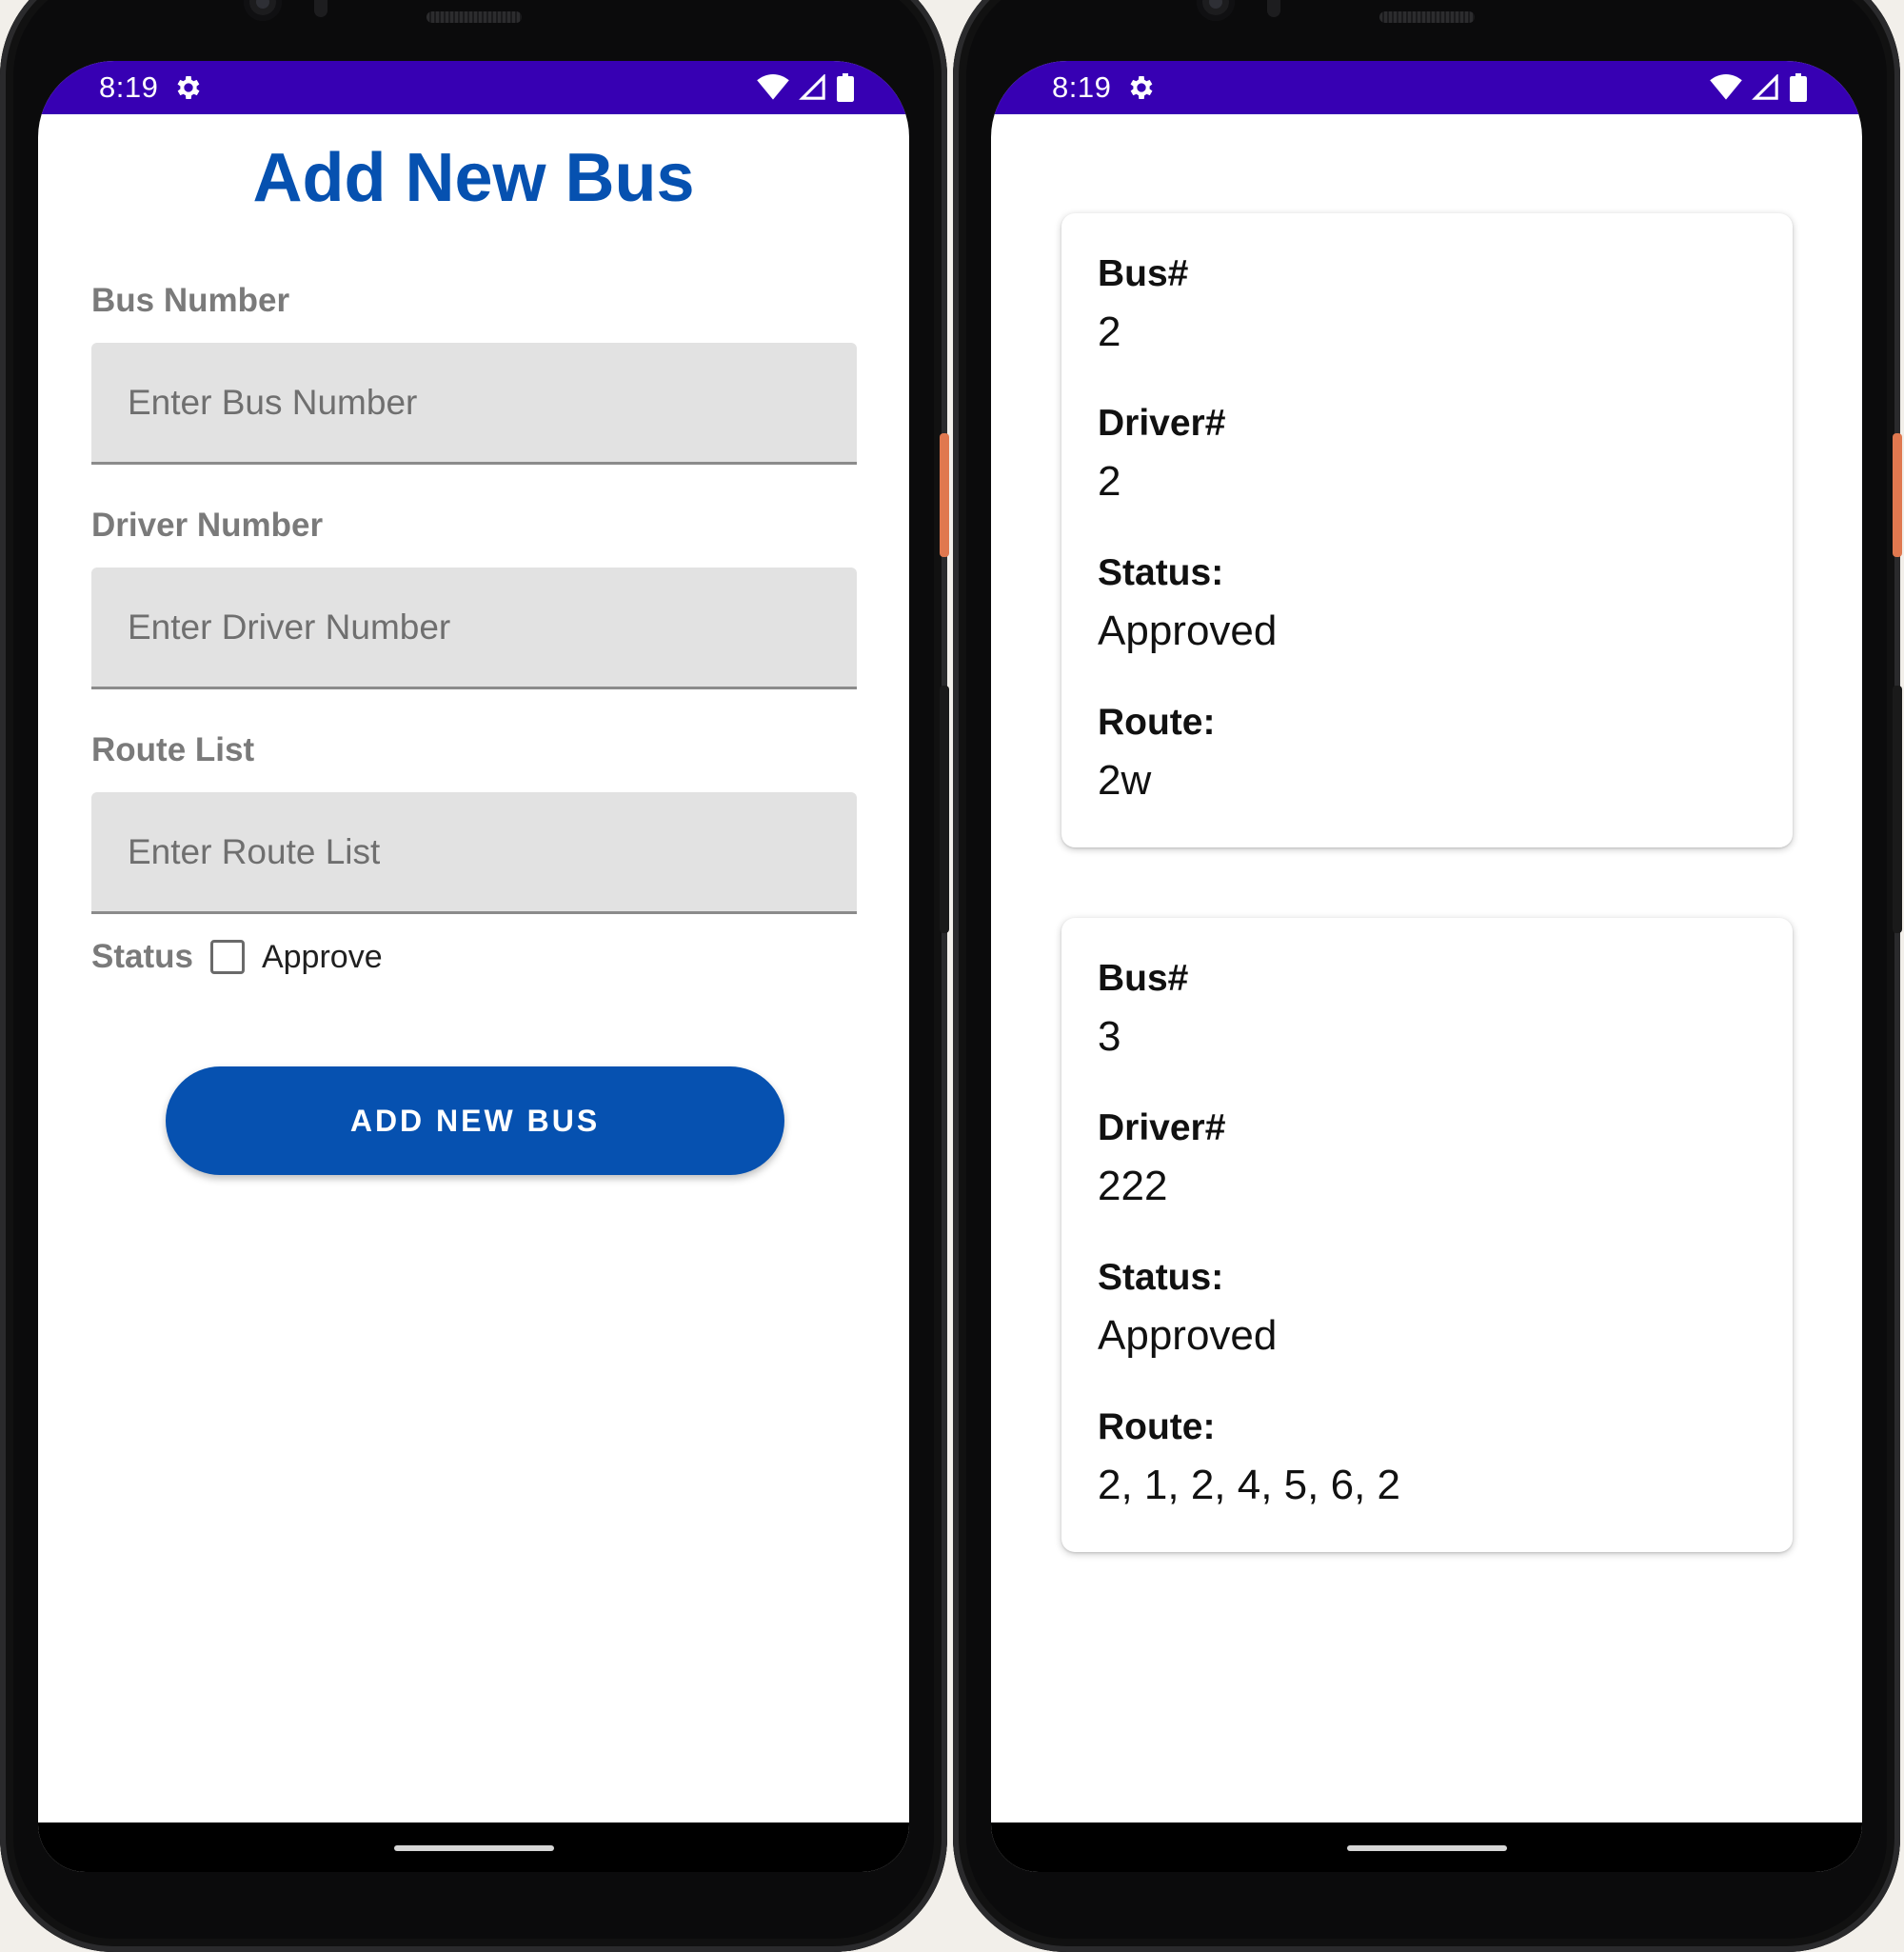  What do you see at coordinates (1133, 1186) in the screenshot?
I see `driver-number-value: 222` at bounding box center [1133, 1186].